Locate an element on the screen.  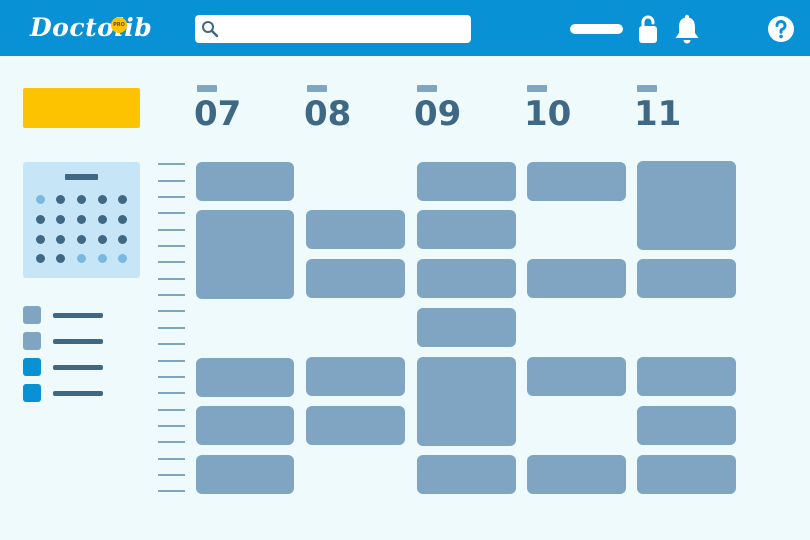
day-header: 07 is located at coordinates (224, 109).